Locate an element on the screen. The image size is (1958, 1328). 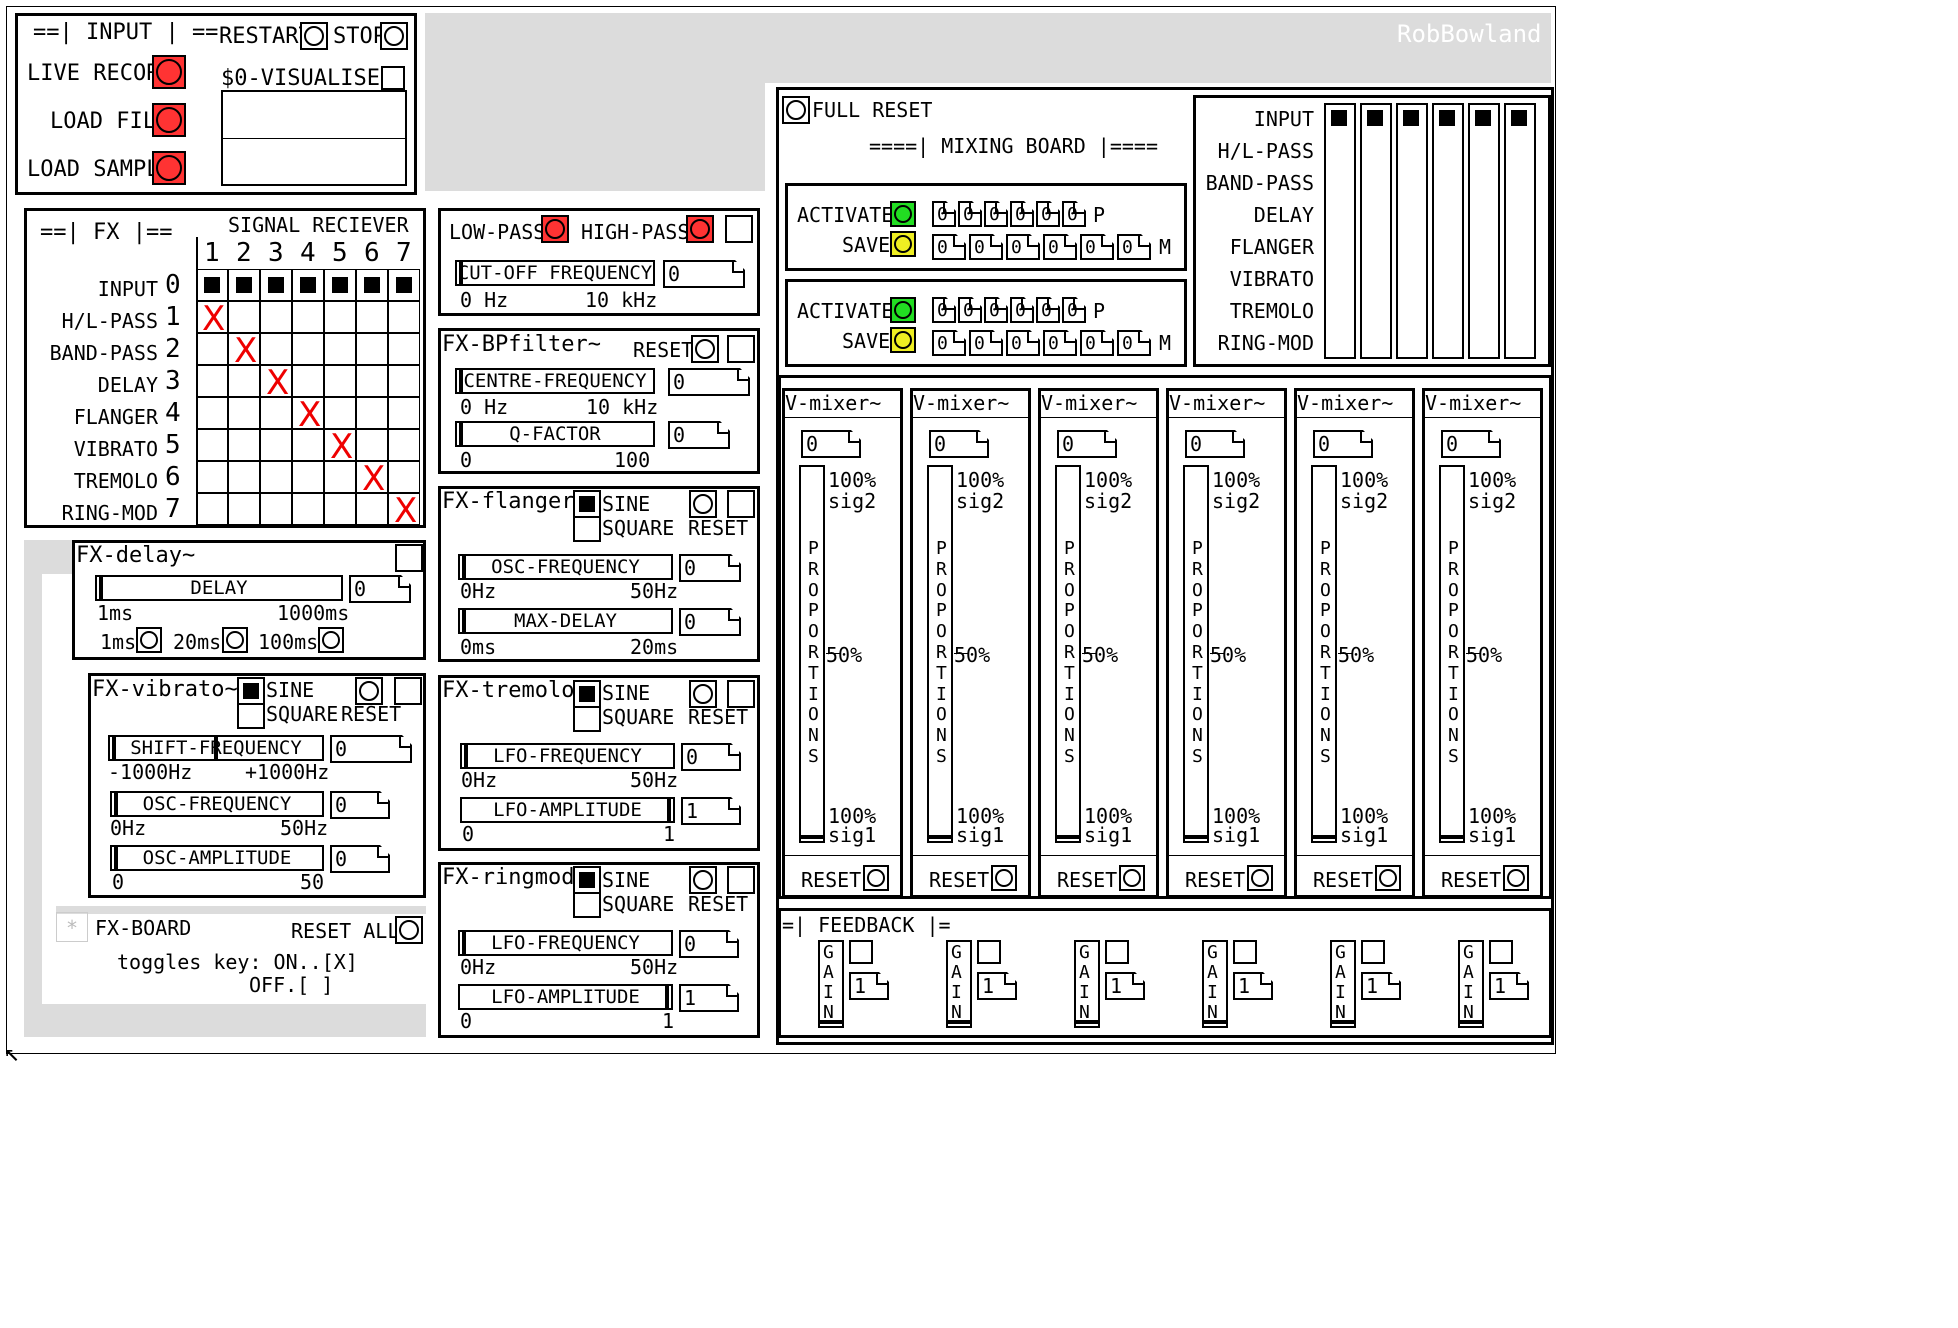
load-sample-button is located at coordinates (169, 168).